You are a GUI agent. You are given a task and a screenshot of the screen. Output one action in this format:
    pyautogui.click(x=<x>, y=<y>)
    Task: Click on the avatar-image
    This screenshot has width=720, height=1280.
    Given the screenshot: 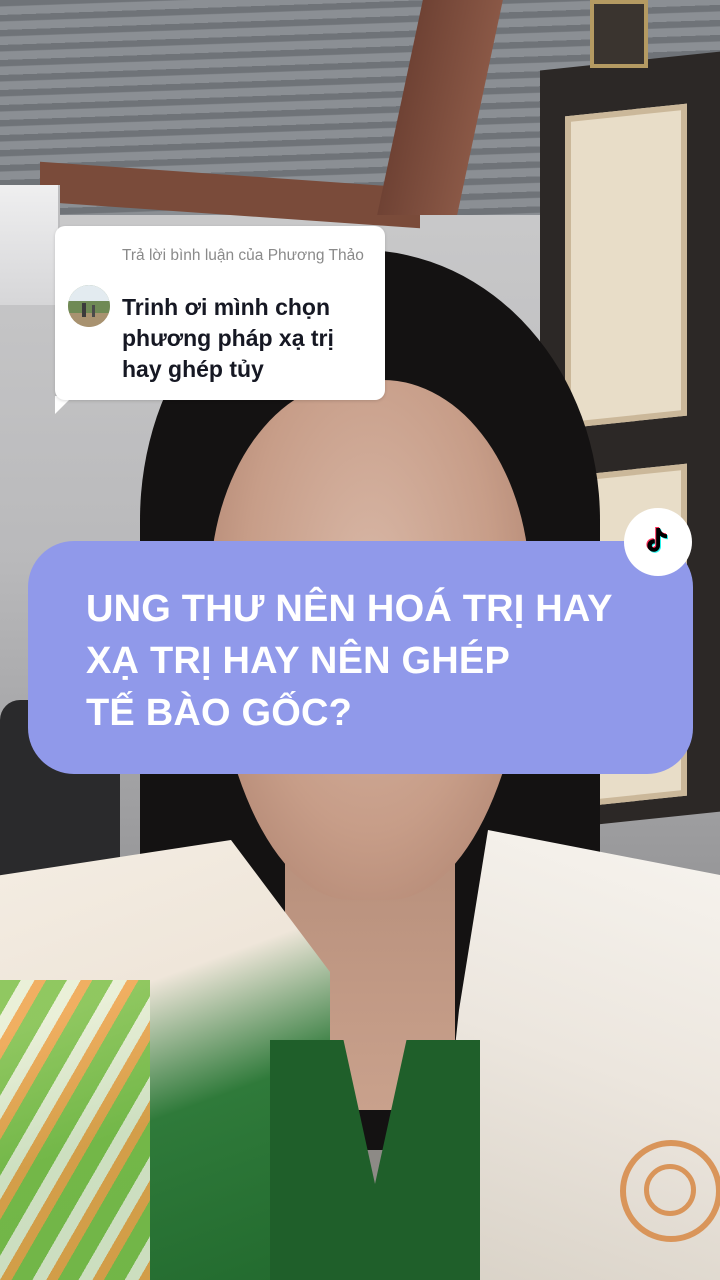 What is the action you would take?
    pyautogui.click(x=89, y=306)
    